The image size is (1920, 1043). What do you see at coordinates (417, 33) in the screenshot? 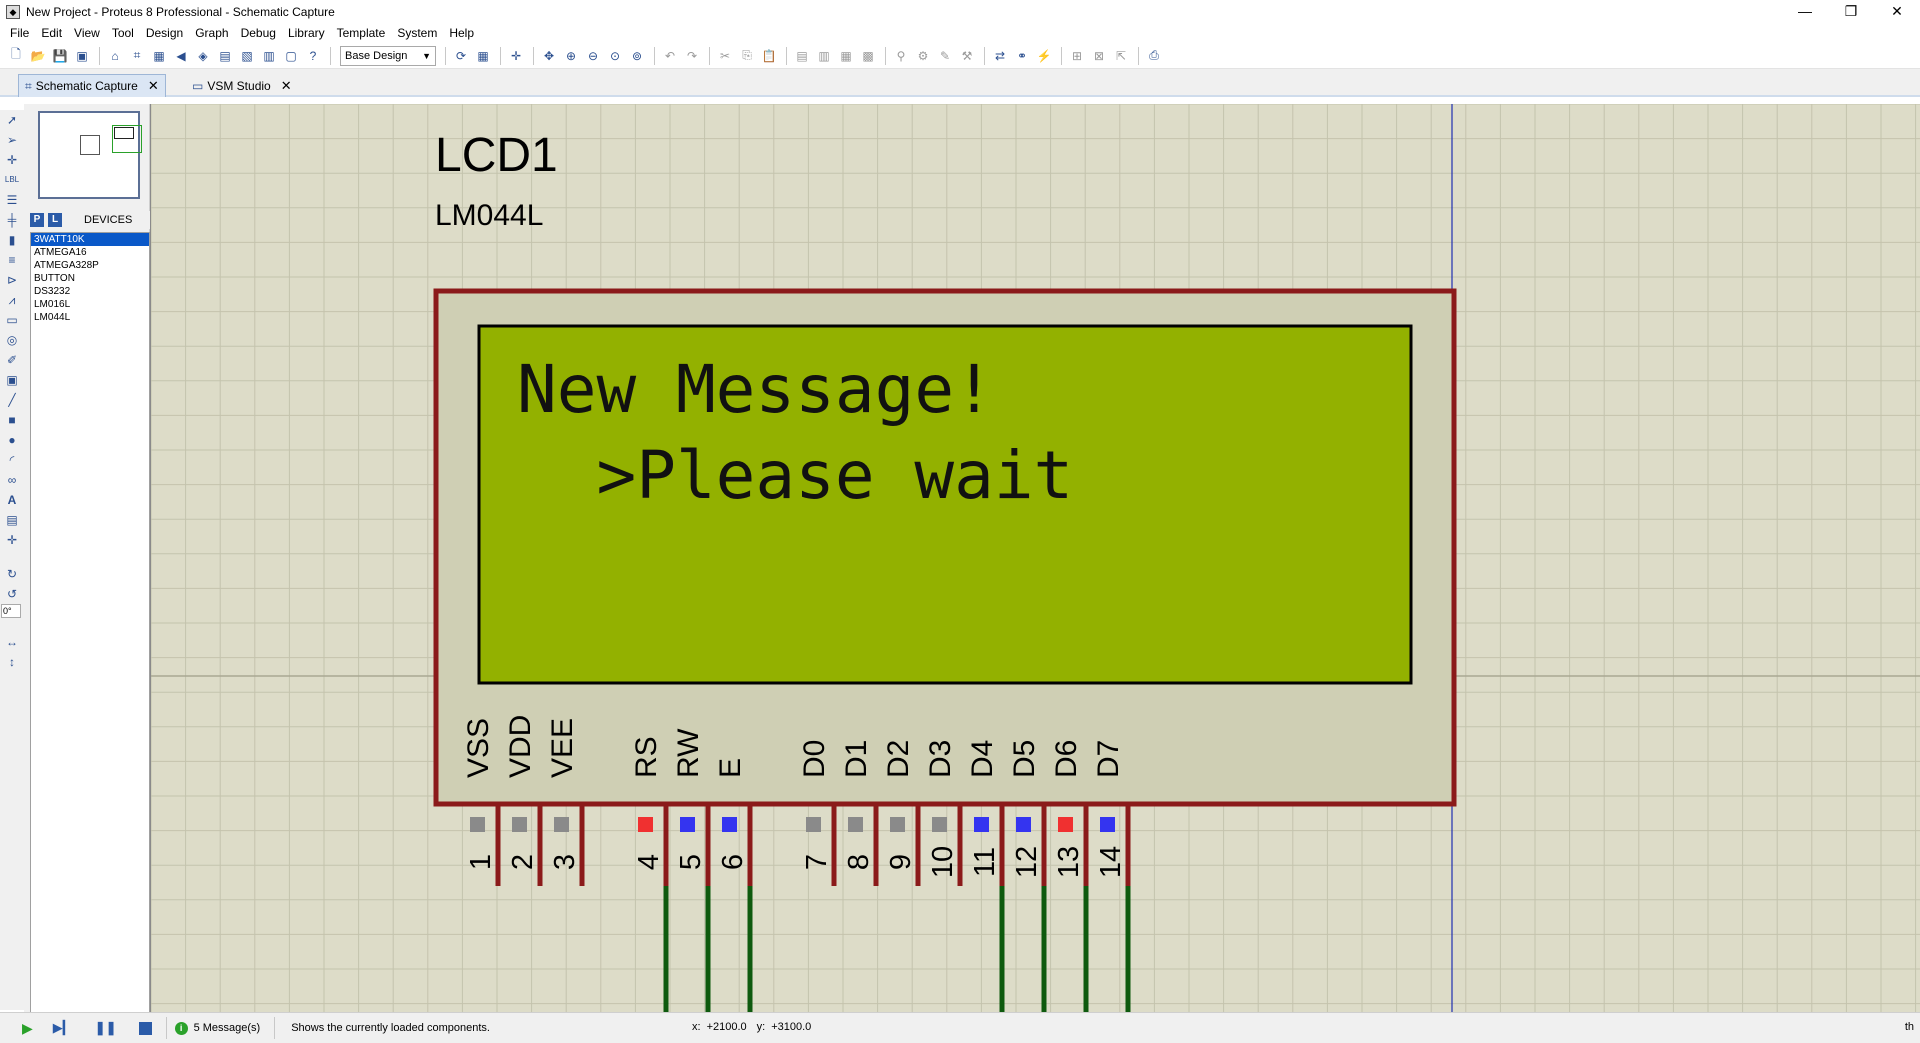
I see `menu-system: System` at bounding box center [417, 33].